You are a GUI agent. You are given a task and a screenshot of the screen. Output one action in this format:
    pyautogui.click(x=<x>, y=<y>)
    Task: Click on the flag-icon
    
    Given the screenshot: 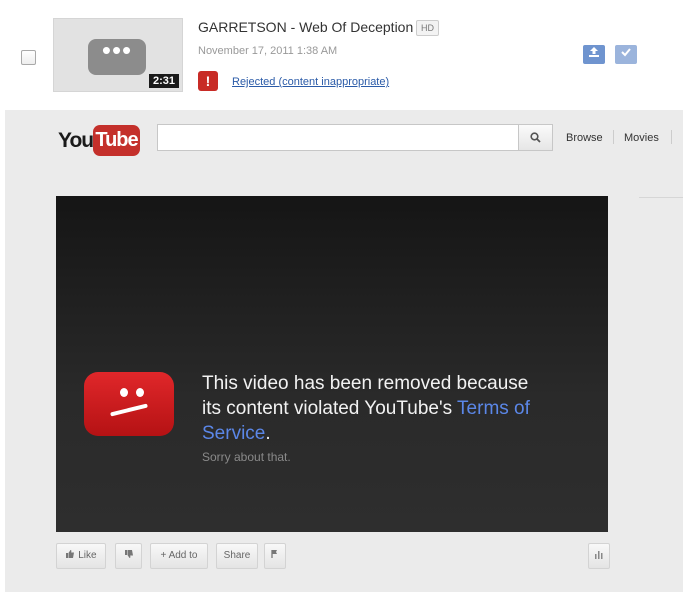 What is the action you would take?
    pyautogui.click(x=274, y=554)
    